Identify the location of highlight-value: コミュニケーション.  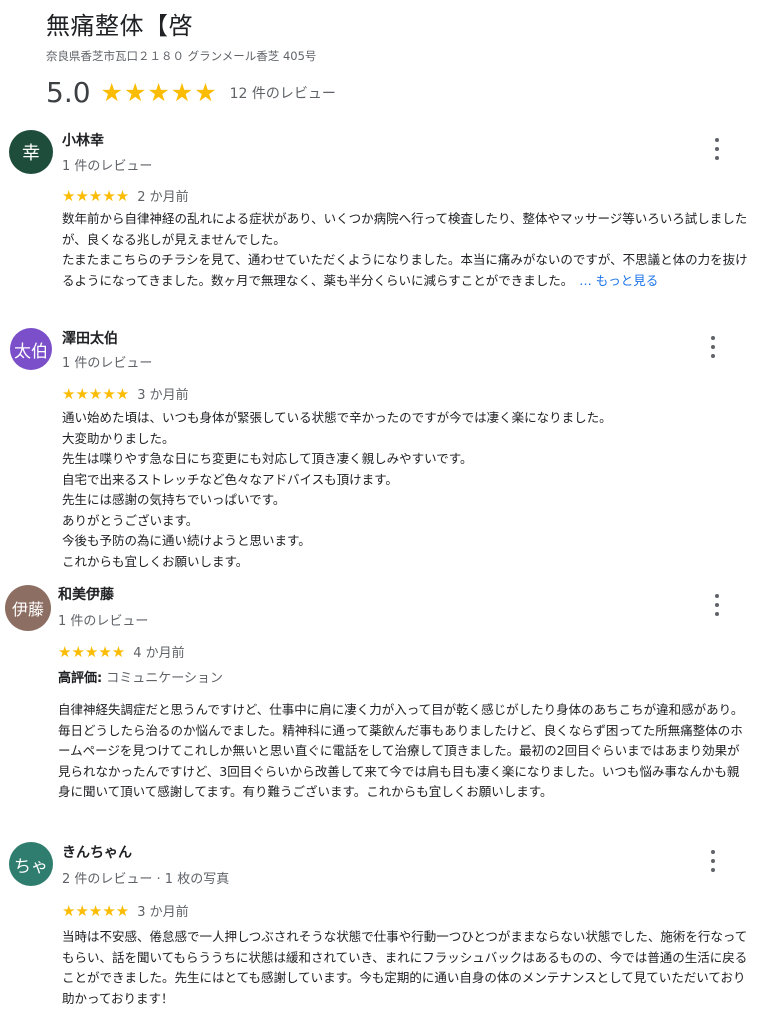
(164, 678).